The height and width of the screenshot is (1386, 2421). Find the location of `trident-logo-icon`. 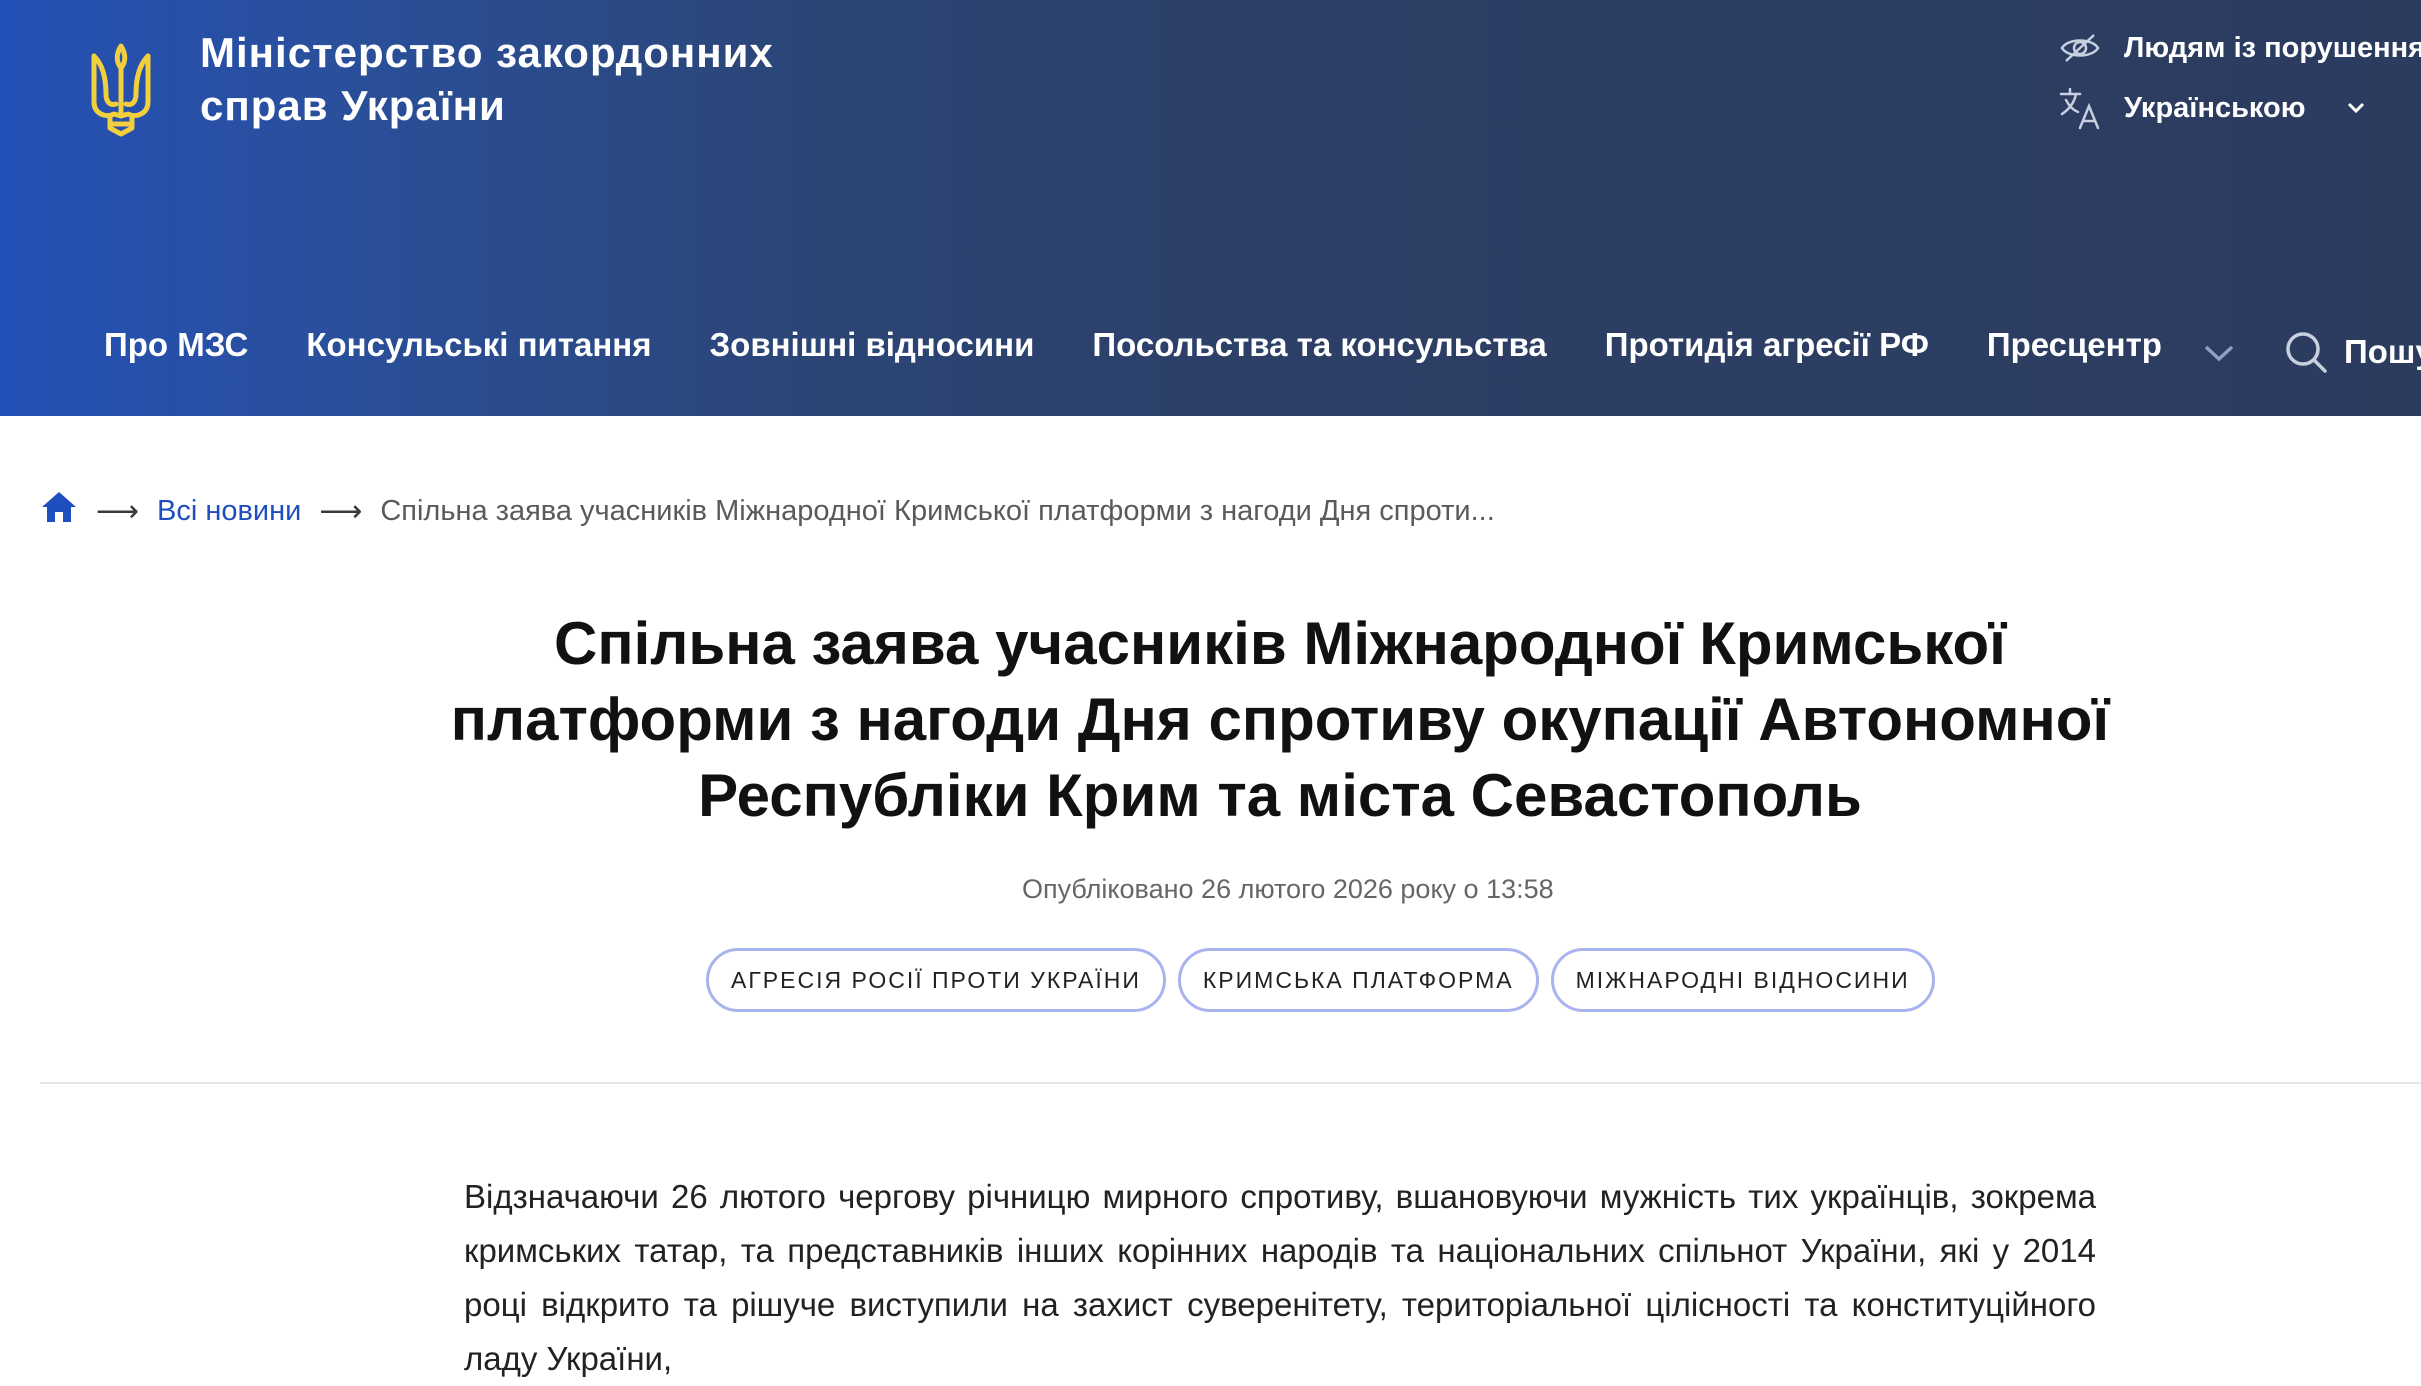

trident-logo-icon is located at coordinates (121, 90).